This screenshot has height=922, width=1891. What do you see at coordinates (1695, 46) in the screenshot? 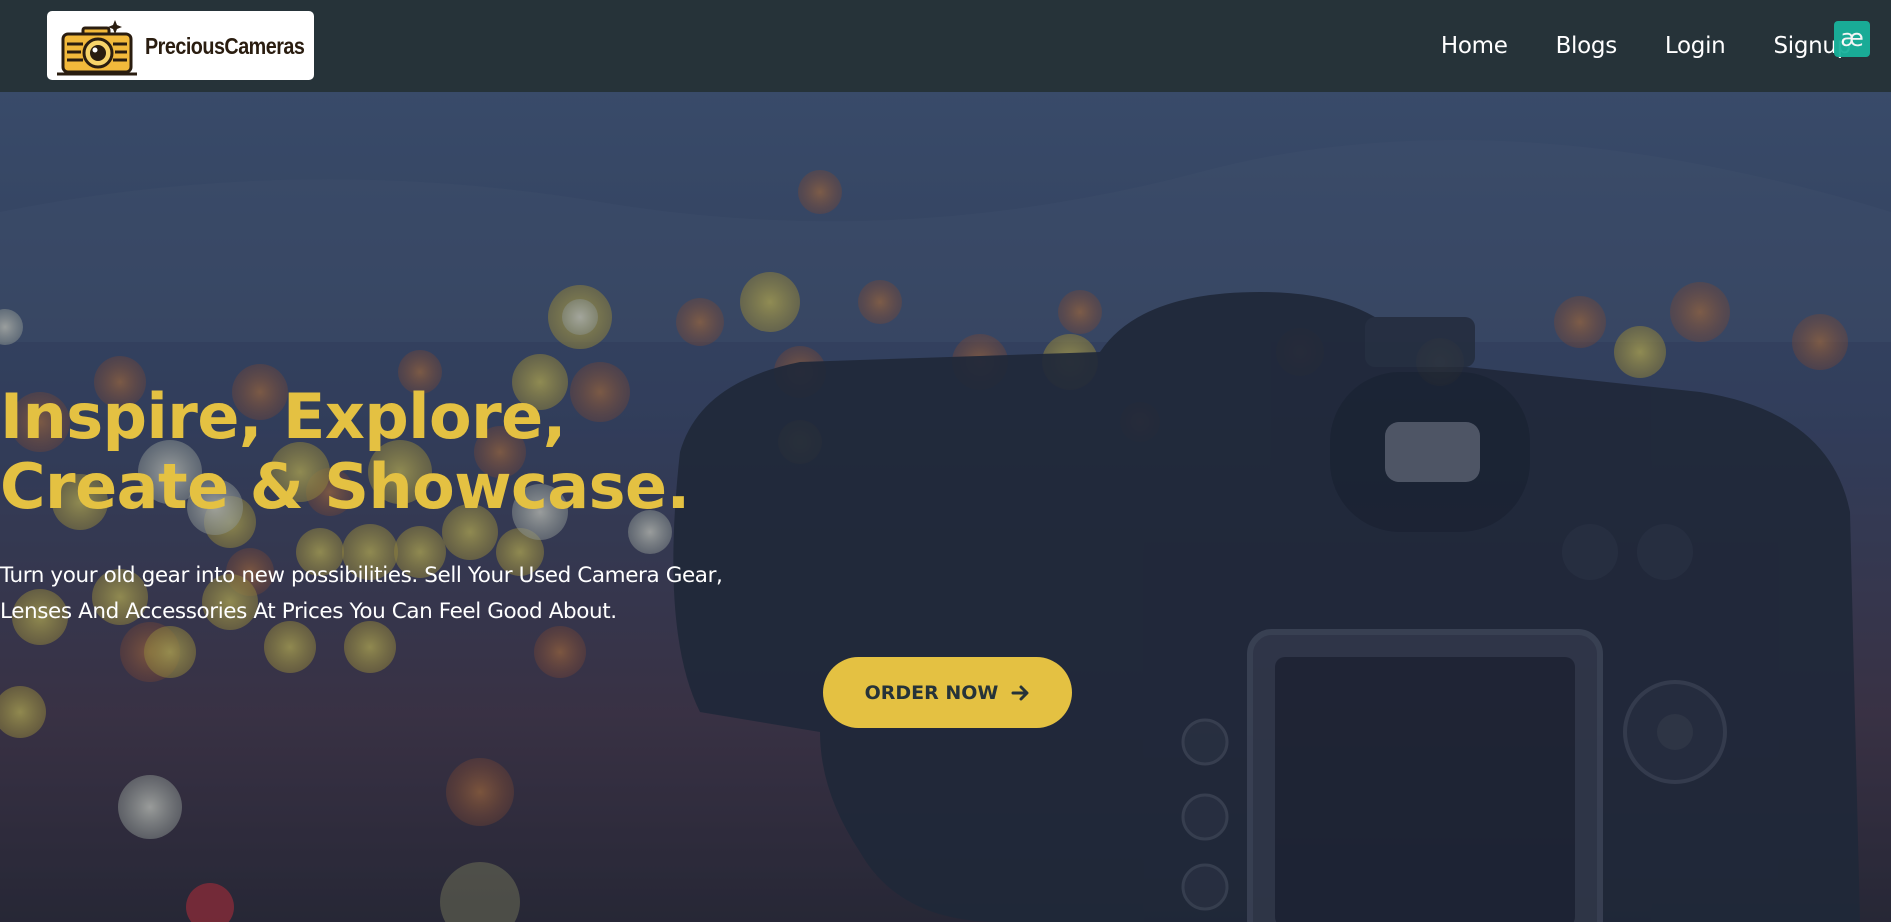
I see `nav-login-link: Login` at bounding box center [1695, 46].